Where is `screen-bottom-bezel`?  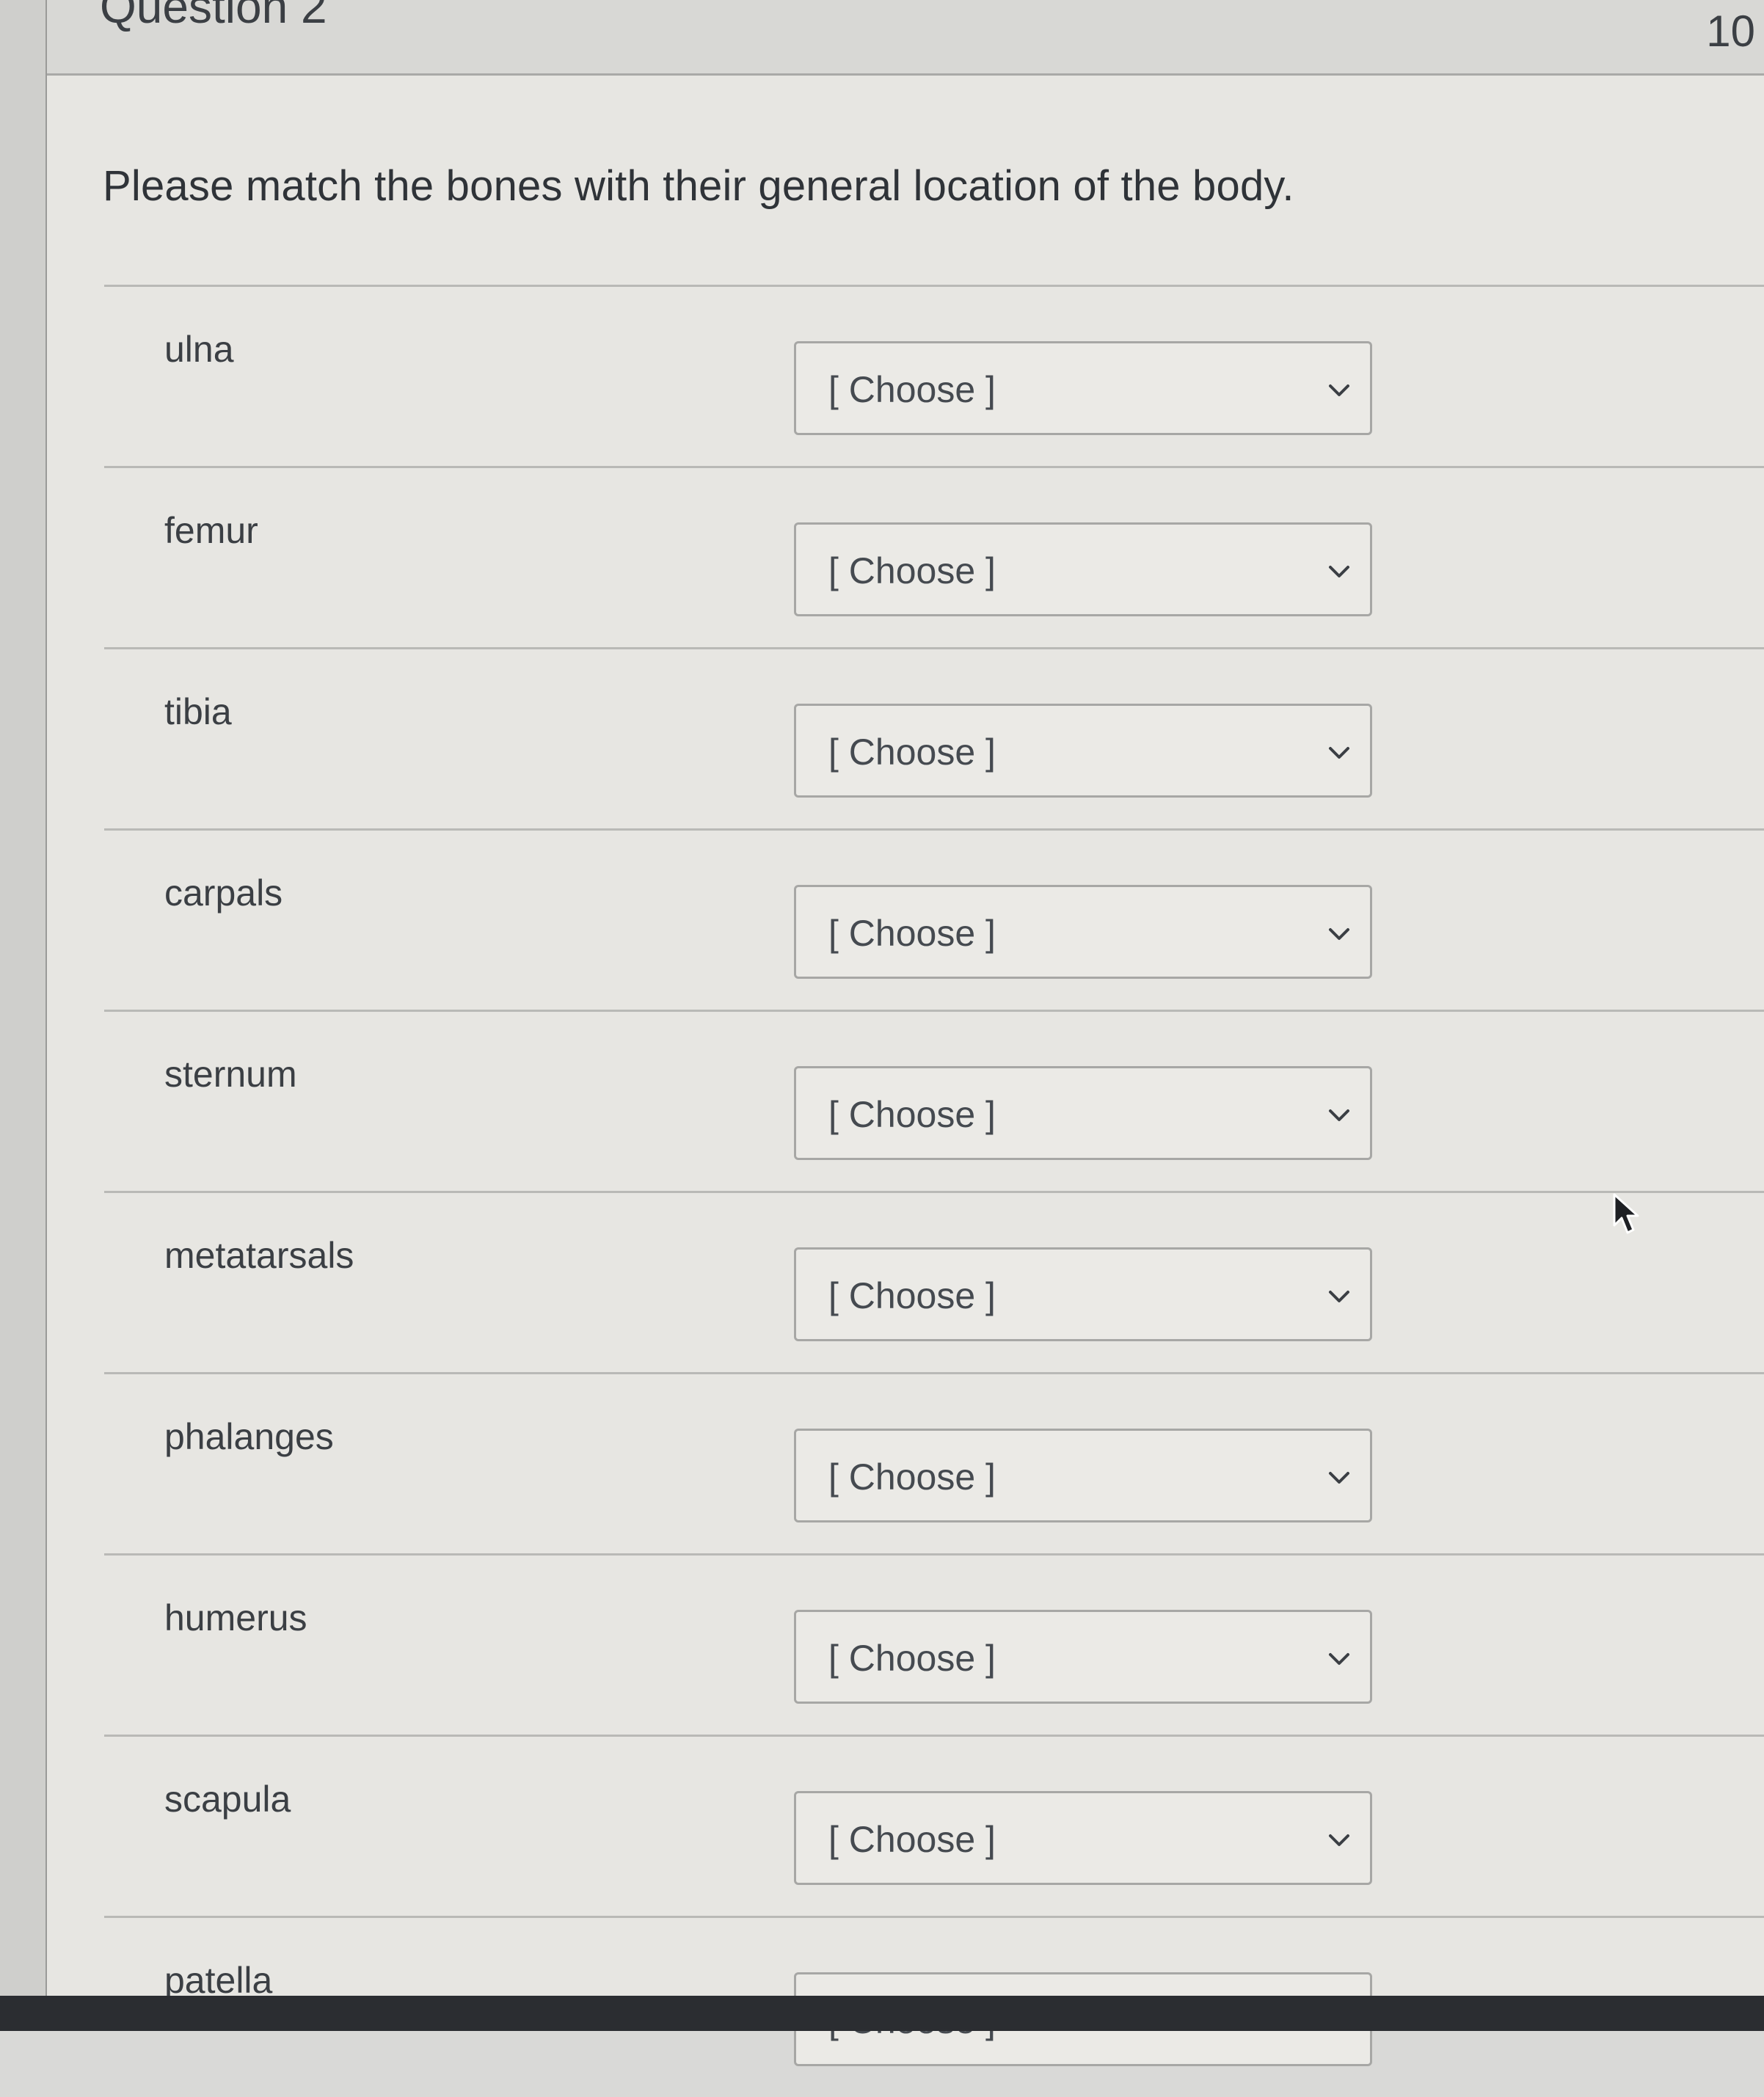 screen-bottom-bezel is located at coordinates (882, 2014).